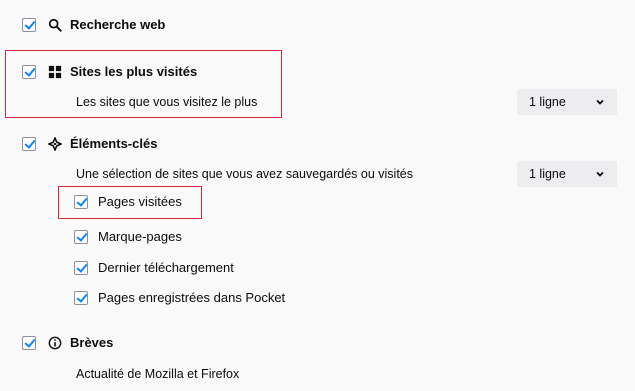  I want to click on top-sites-rows-value: 1 ligne, so click(547, 102).